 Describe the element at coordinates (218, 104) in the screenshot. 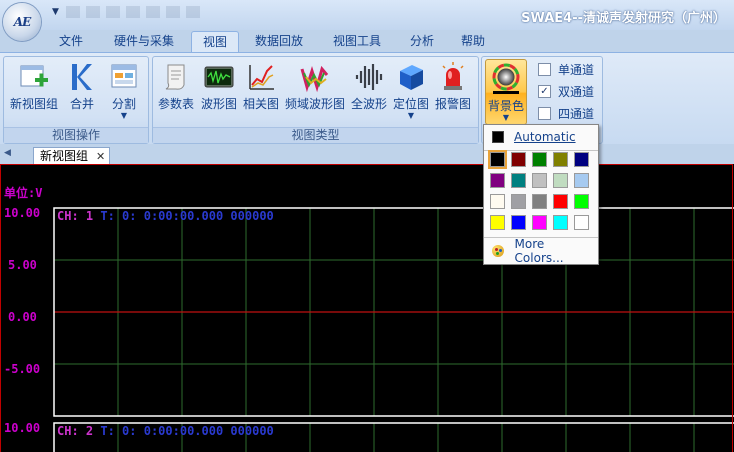

I see `waveform-label: 波形图` at that location.